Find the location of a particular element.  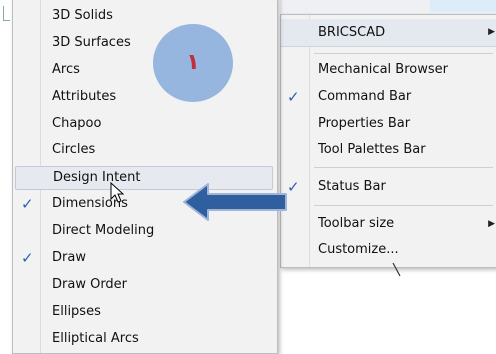

menu-item-tool-palettes-bar: Tool Palettes Bar is located at coordinates (388, 150).